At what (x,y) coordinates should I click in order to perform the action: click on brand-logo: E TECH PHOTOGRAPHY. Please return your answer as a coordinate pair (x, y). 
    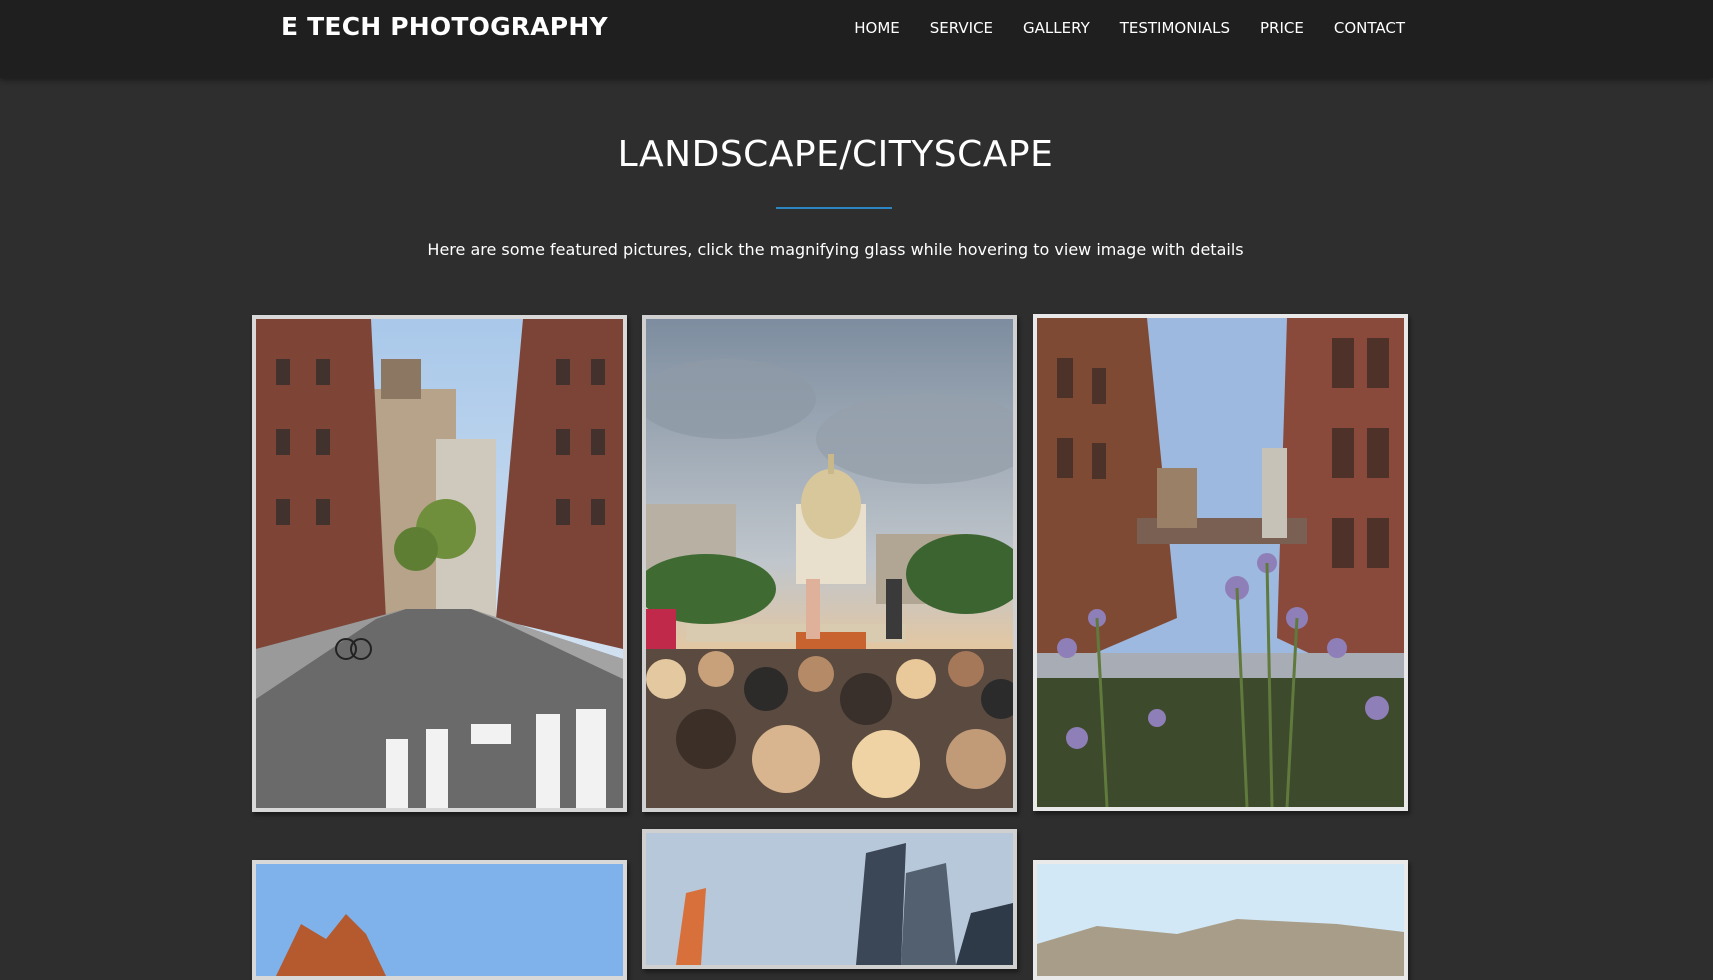
    Looking at the image, I should click on (444, 26).